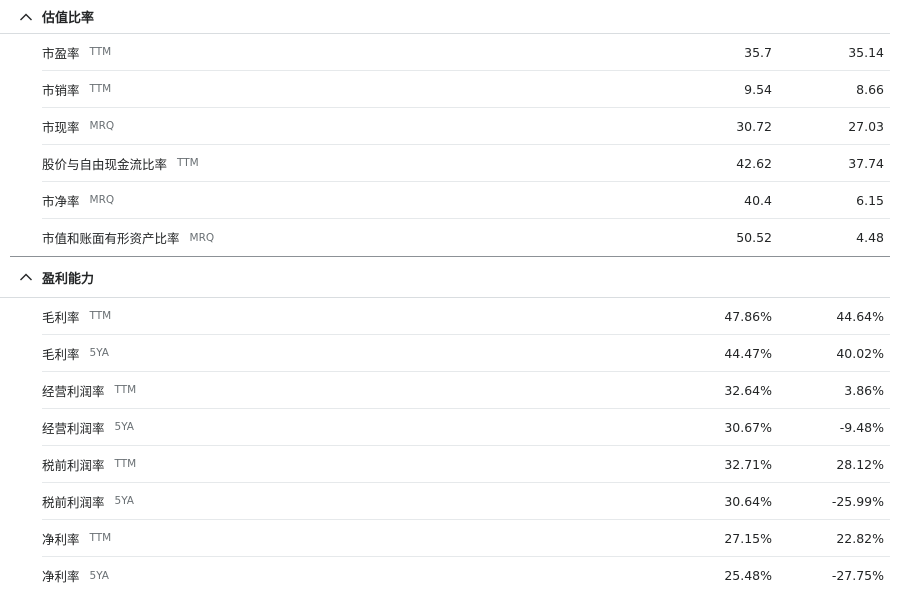 The width and height of the screenshot is (898, 594). I want to click on table-row: 市盈率 TTM 35.7 35.14, so click(466, 52).